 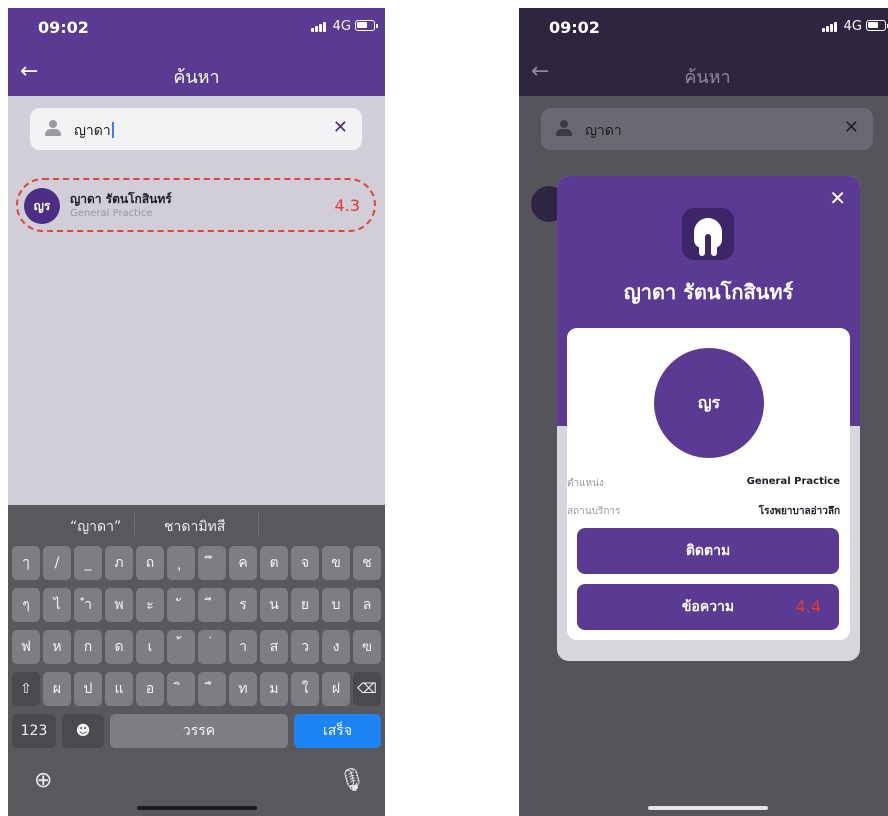 What do you see at coordinates (212, 563) in the screenshot?
I see `keyboard-key: ึ` at bounding box center [212, 563].